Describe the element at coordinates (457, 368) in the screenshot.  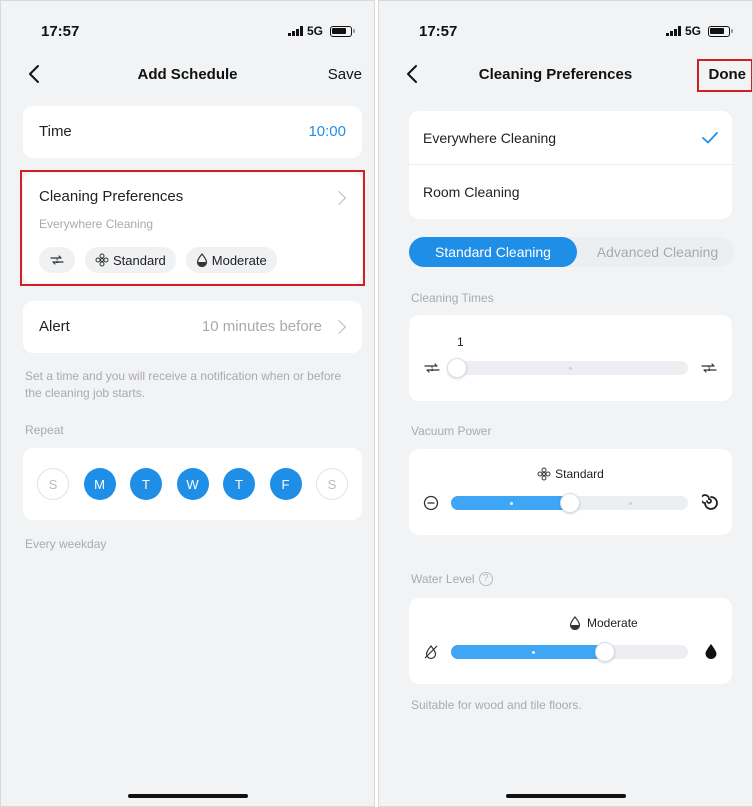
I see `cleaning-times-knob` at that location.